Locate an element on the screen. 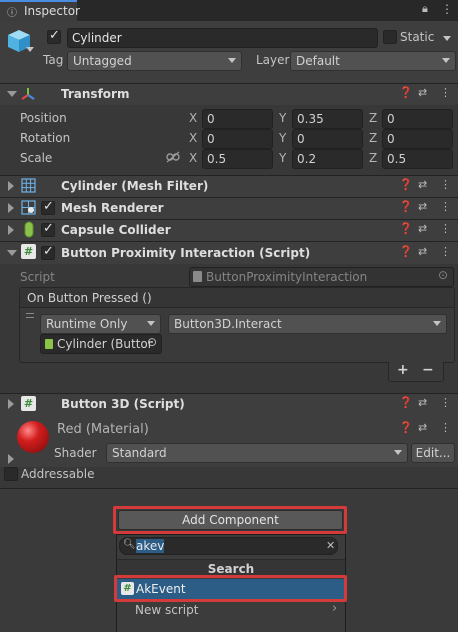  capsule-collider-title: Capsule Collider is located at coordinates (116, 230).